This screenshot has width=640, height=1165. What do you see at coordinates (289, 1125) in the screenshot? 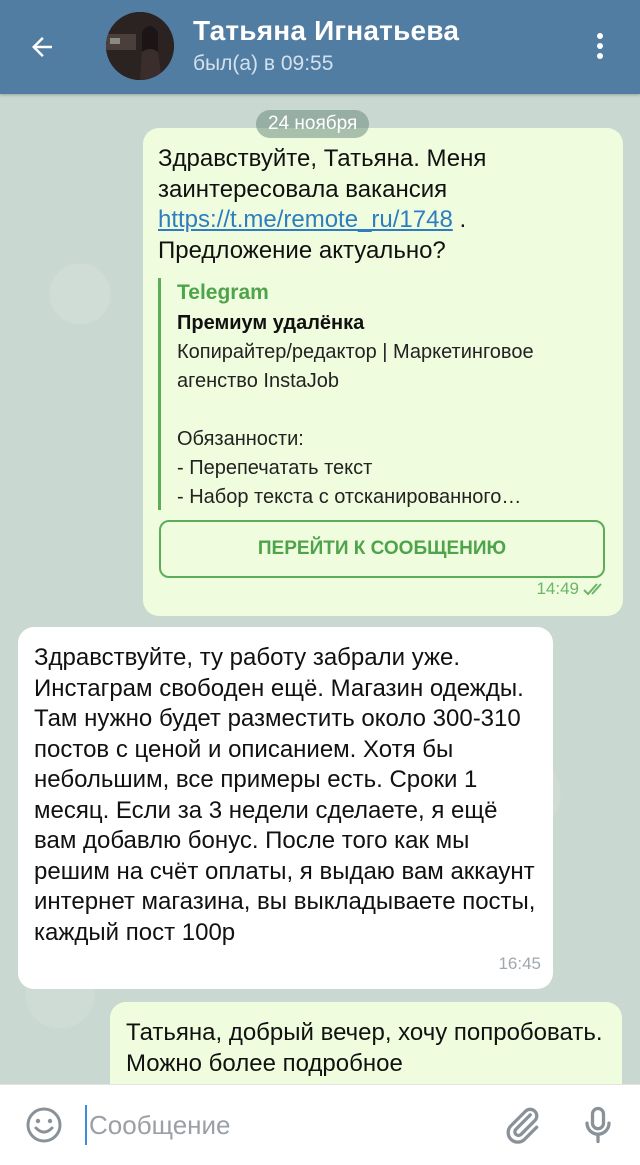
I see `message-input` at bounding box center [289, 1125].